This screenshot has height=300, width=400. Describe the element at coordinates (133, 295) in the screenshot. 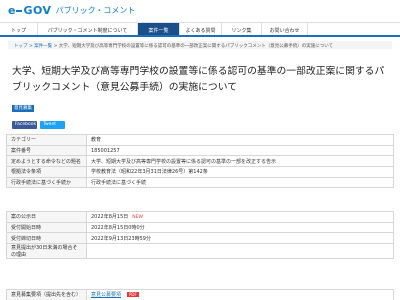

I see `pdf-badge: PDF` at that location.